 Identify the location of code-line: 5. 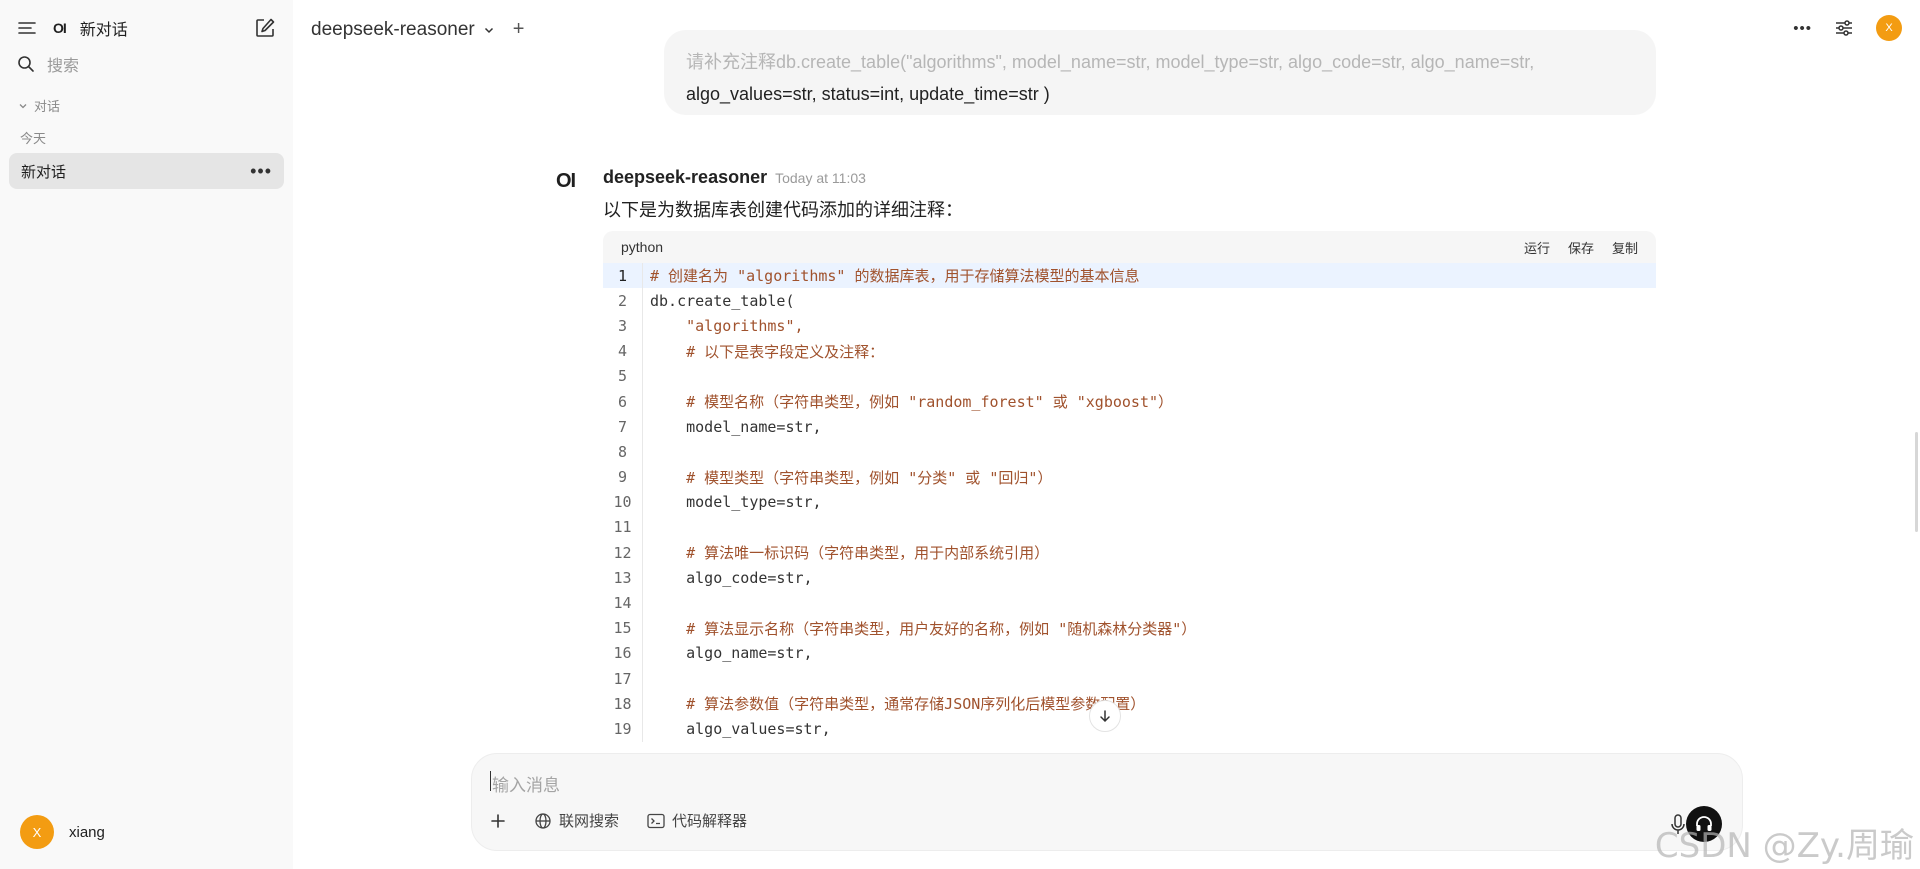
(1129, 376).